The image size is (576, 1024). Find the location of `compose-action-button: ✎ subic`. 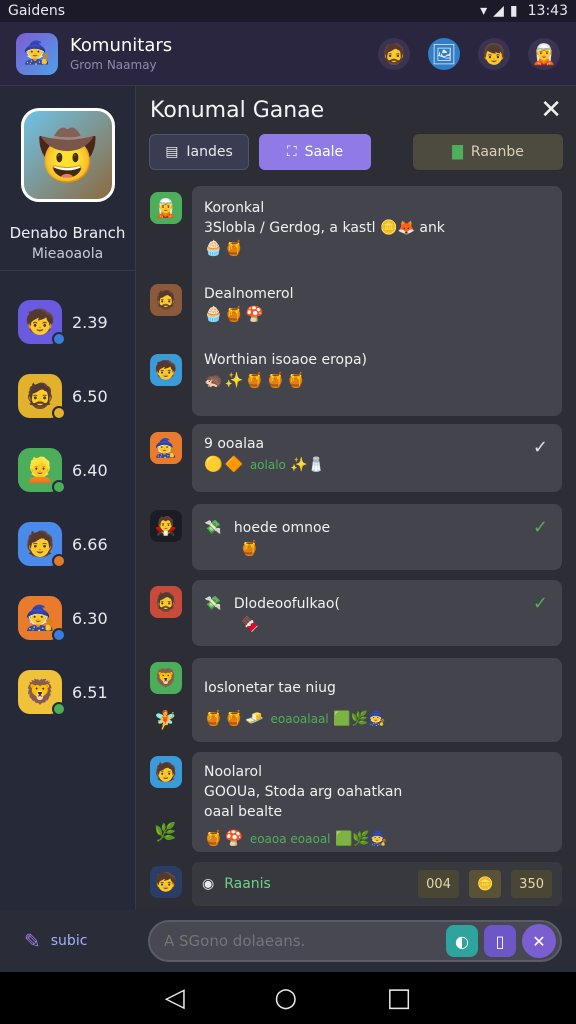

compose-action-button: ✎ subic is located at coordinates (81, 941).